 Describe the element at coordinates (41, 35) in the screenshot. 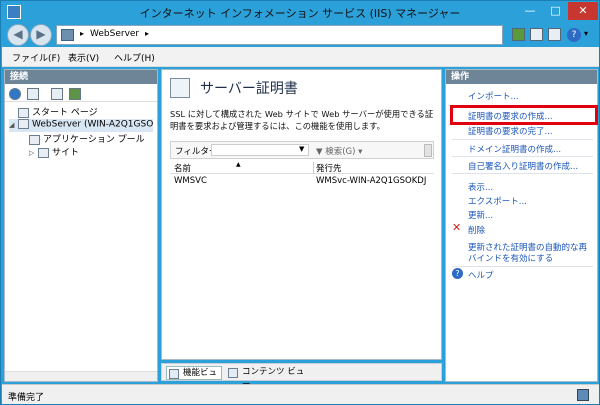

I see `forward-button: ▶` at that location.